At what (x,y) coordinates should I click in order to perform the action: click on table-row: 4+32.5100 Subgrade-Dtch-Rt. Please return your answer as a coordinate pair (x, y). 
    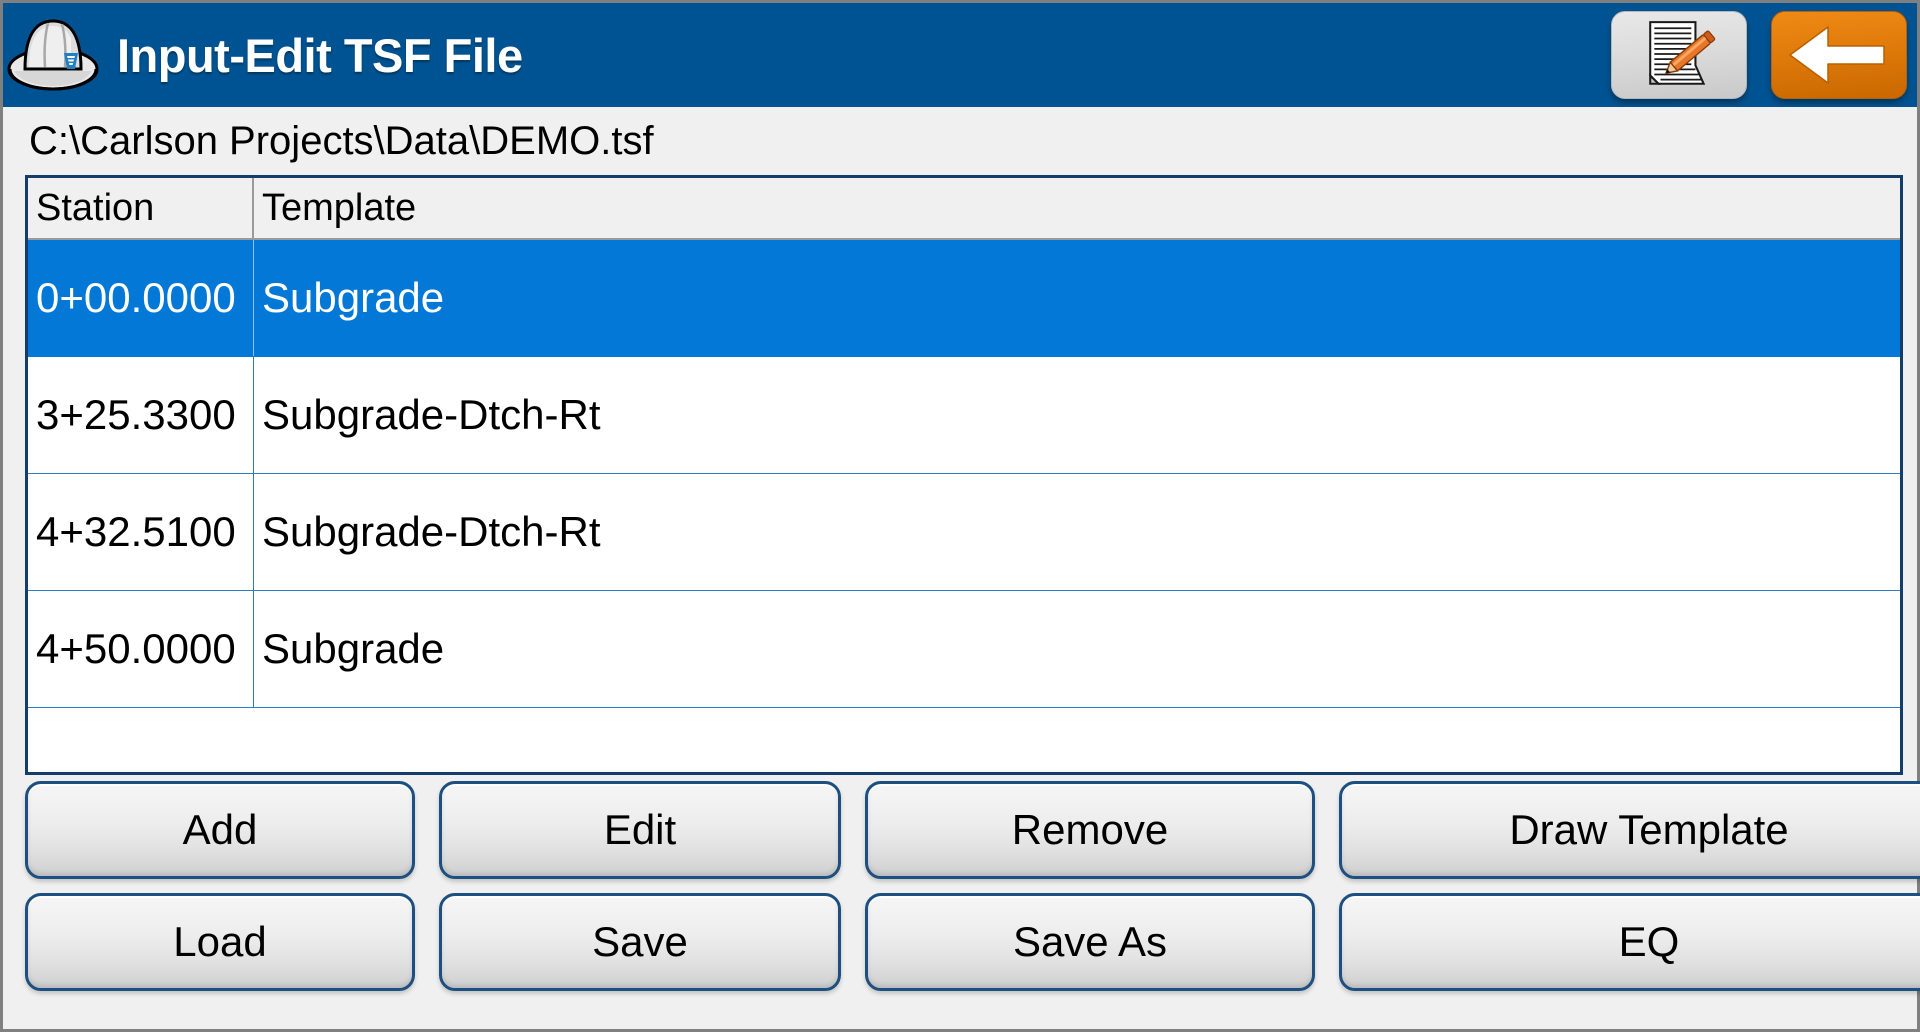
    Looking at the image, I should click on (964, 532).